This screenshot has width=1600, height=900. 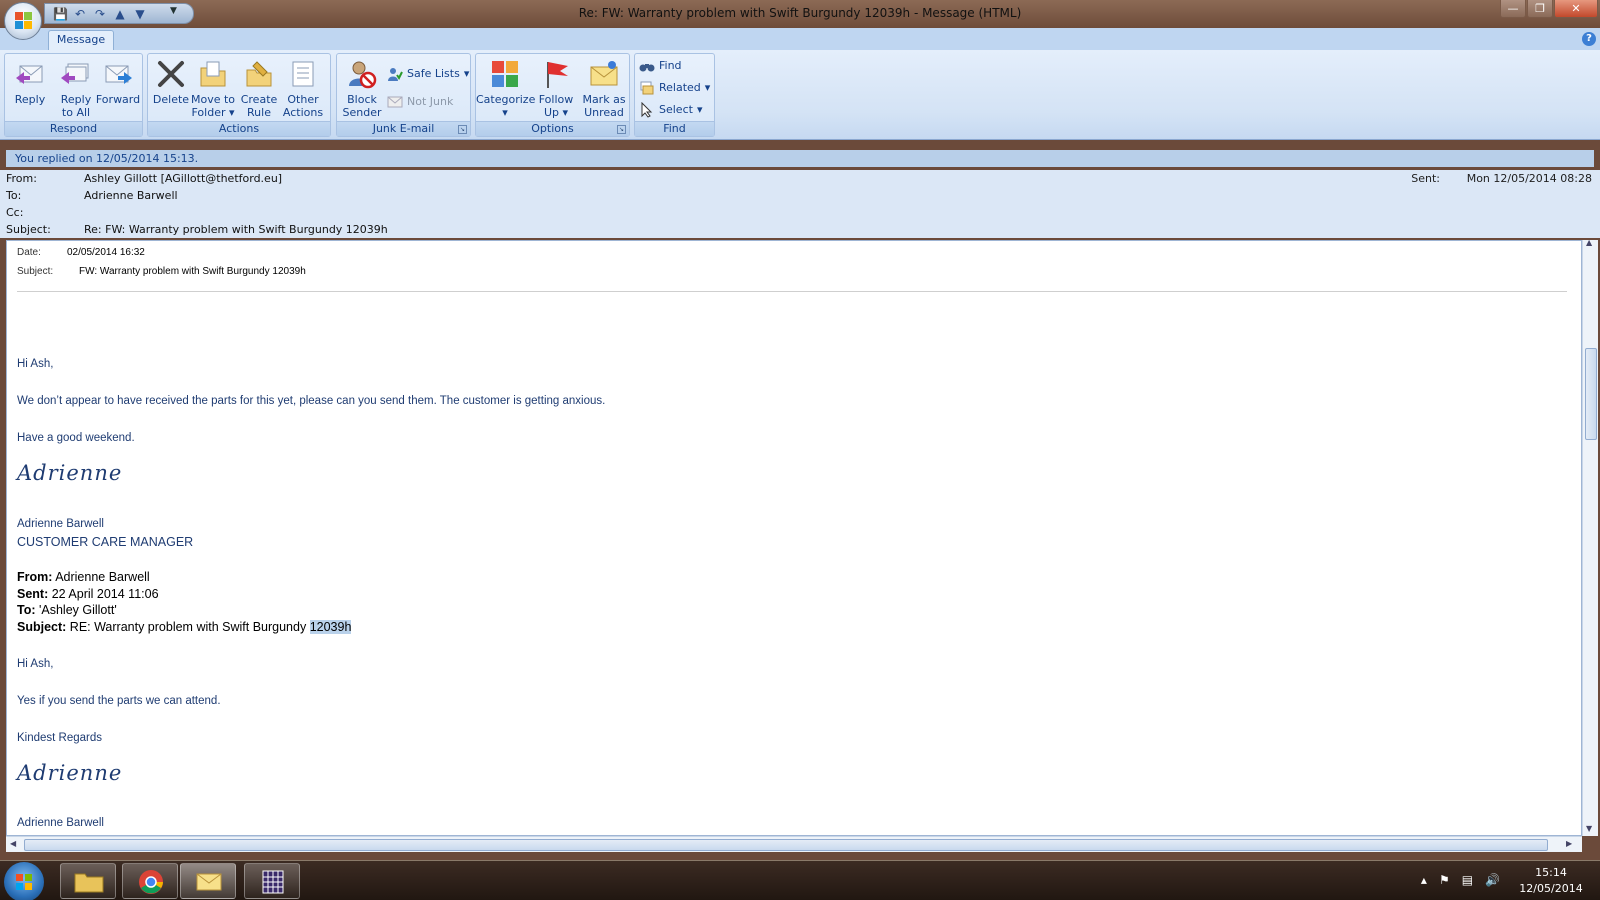 What do you see at coordinates (29, 74) in the screenshot?
I see `reply-icon` at bounding box center [29, 74].